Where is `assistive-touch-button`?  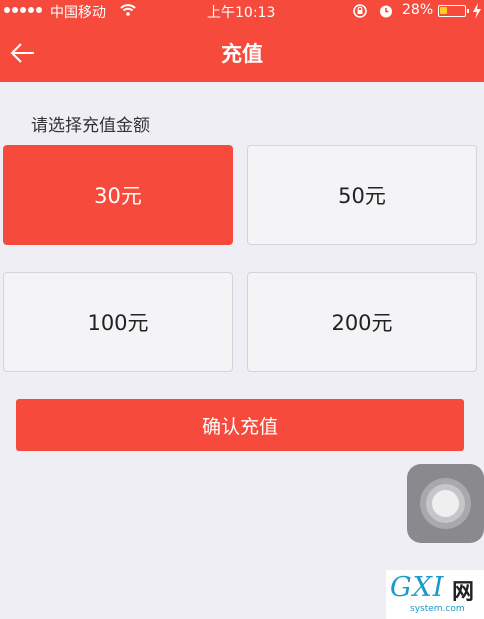 assistive-touch-button is located at coordinates (445, 503).